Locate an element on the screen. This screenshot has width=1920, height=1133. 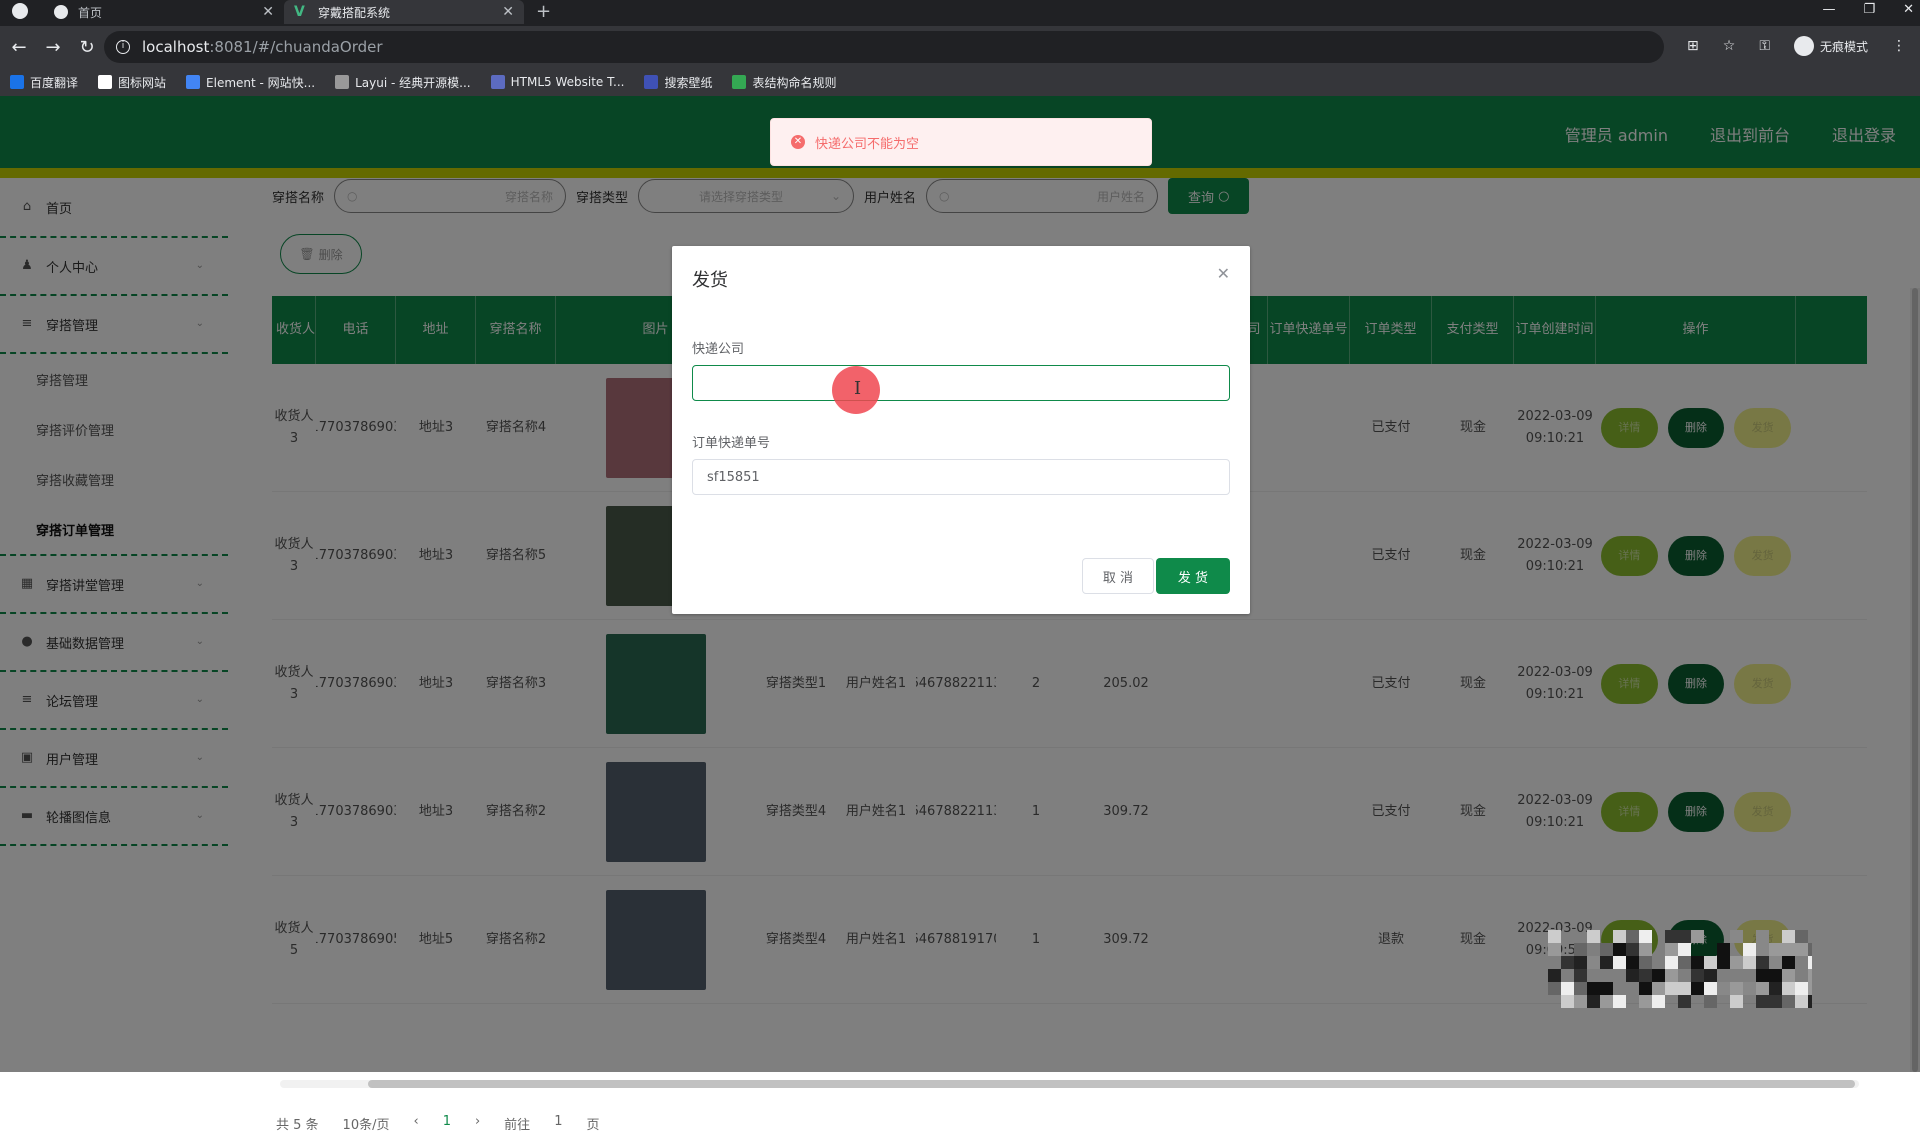
bookmark-item: 百度翻译 is located at coordinates (44, 82).